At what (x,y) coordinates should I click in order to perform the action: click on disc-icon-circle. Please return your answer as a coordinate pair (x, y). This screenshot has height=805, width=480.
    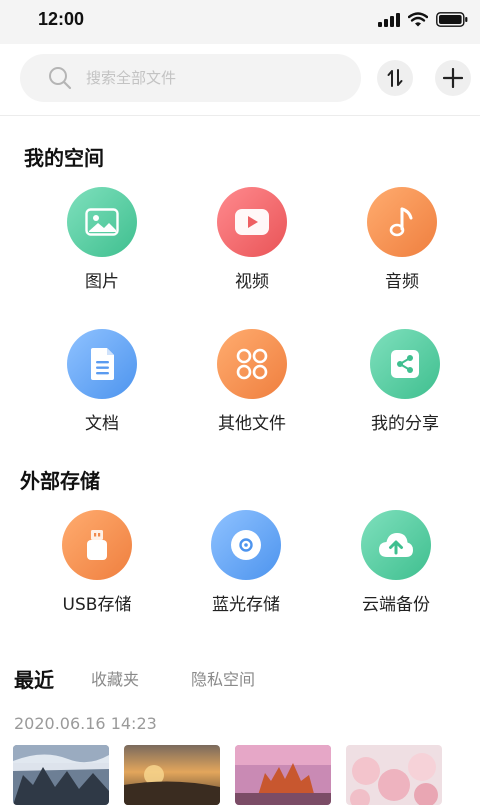
    Looking at the image, I should click on (246, 545).